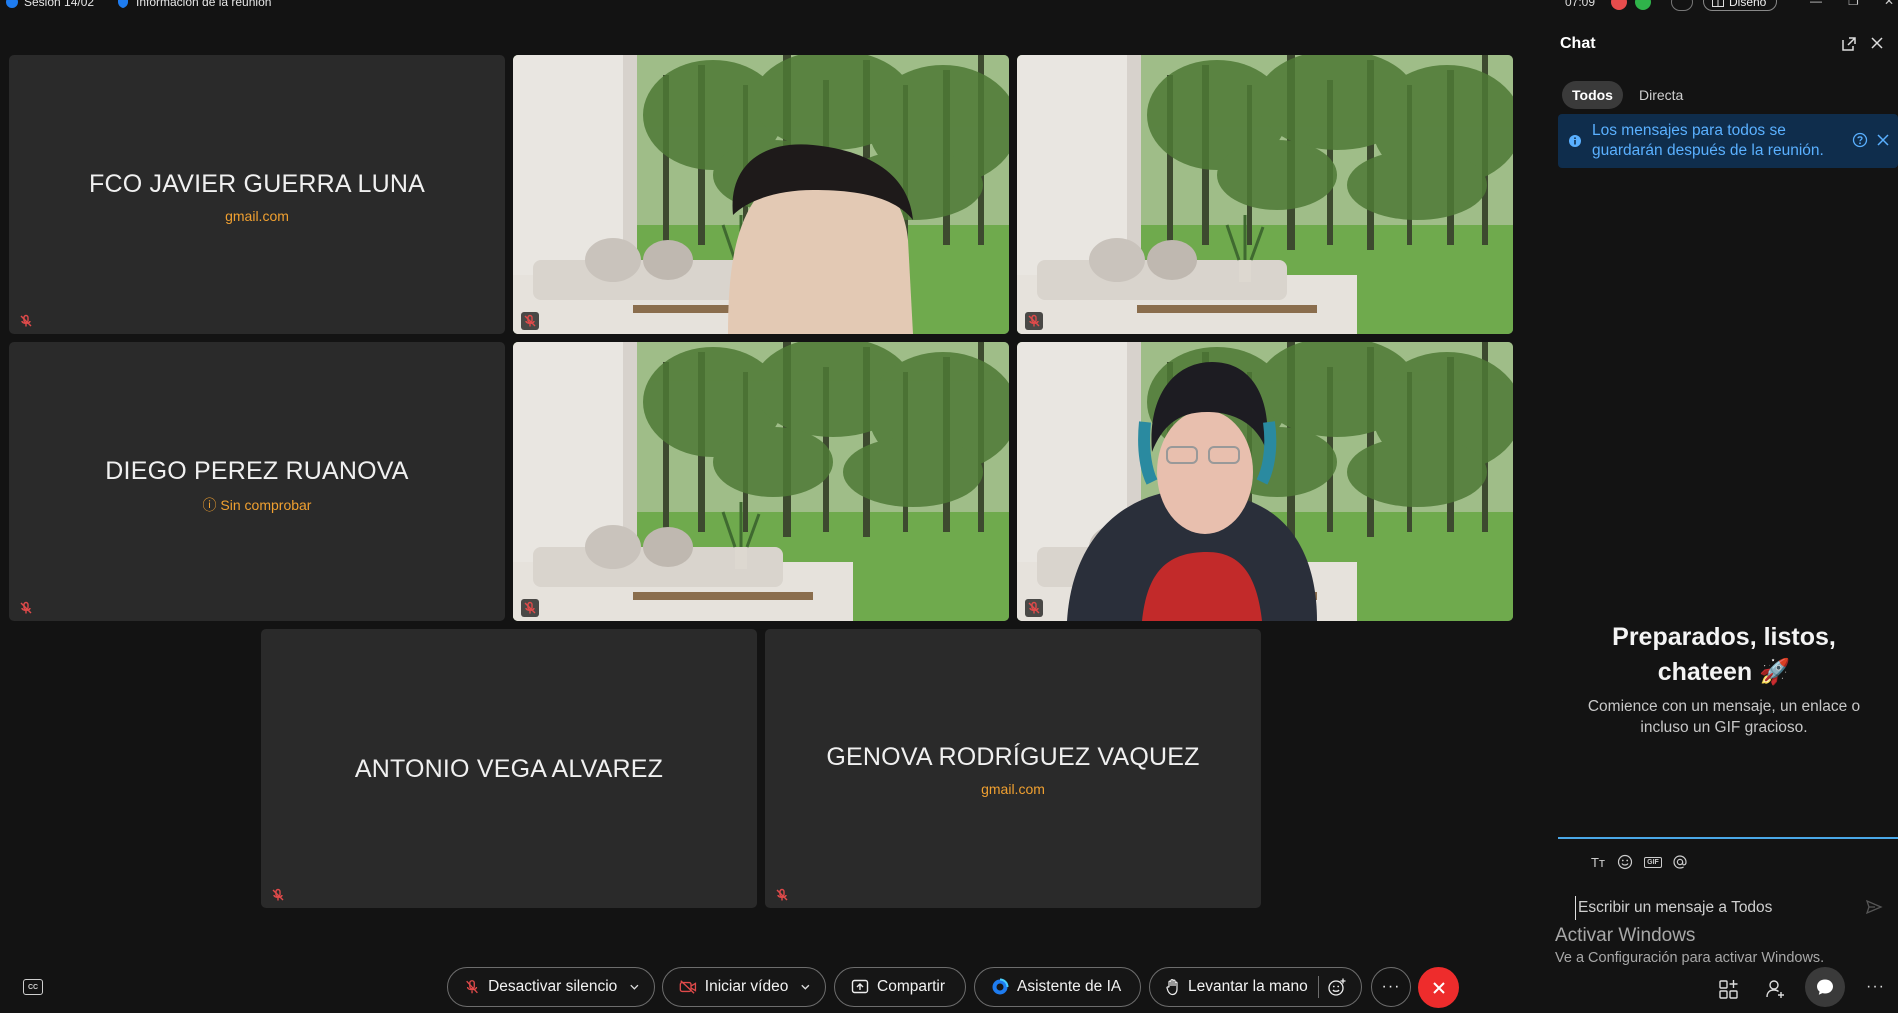  I want to click on text-format-icon: Tт, so click(1598, 862).